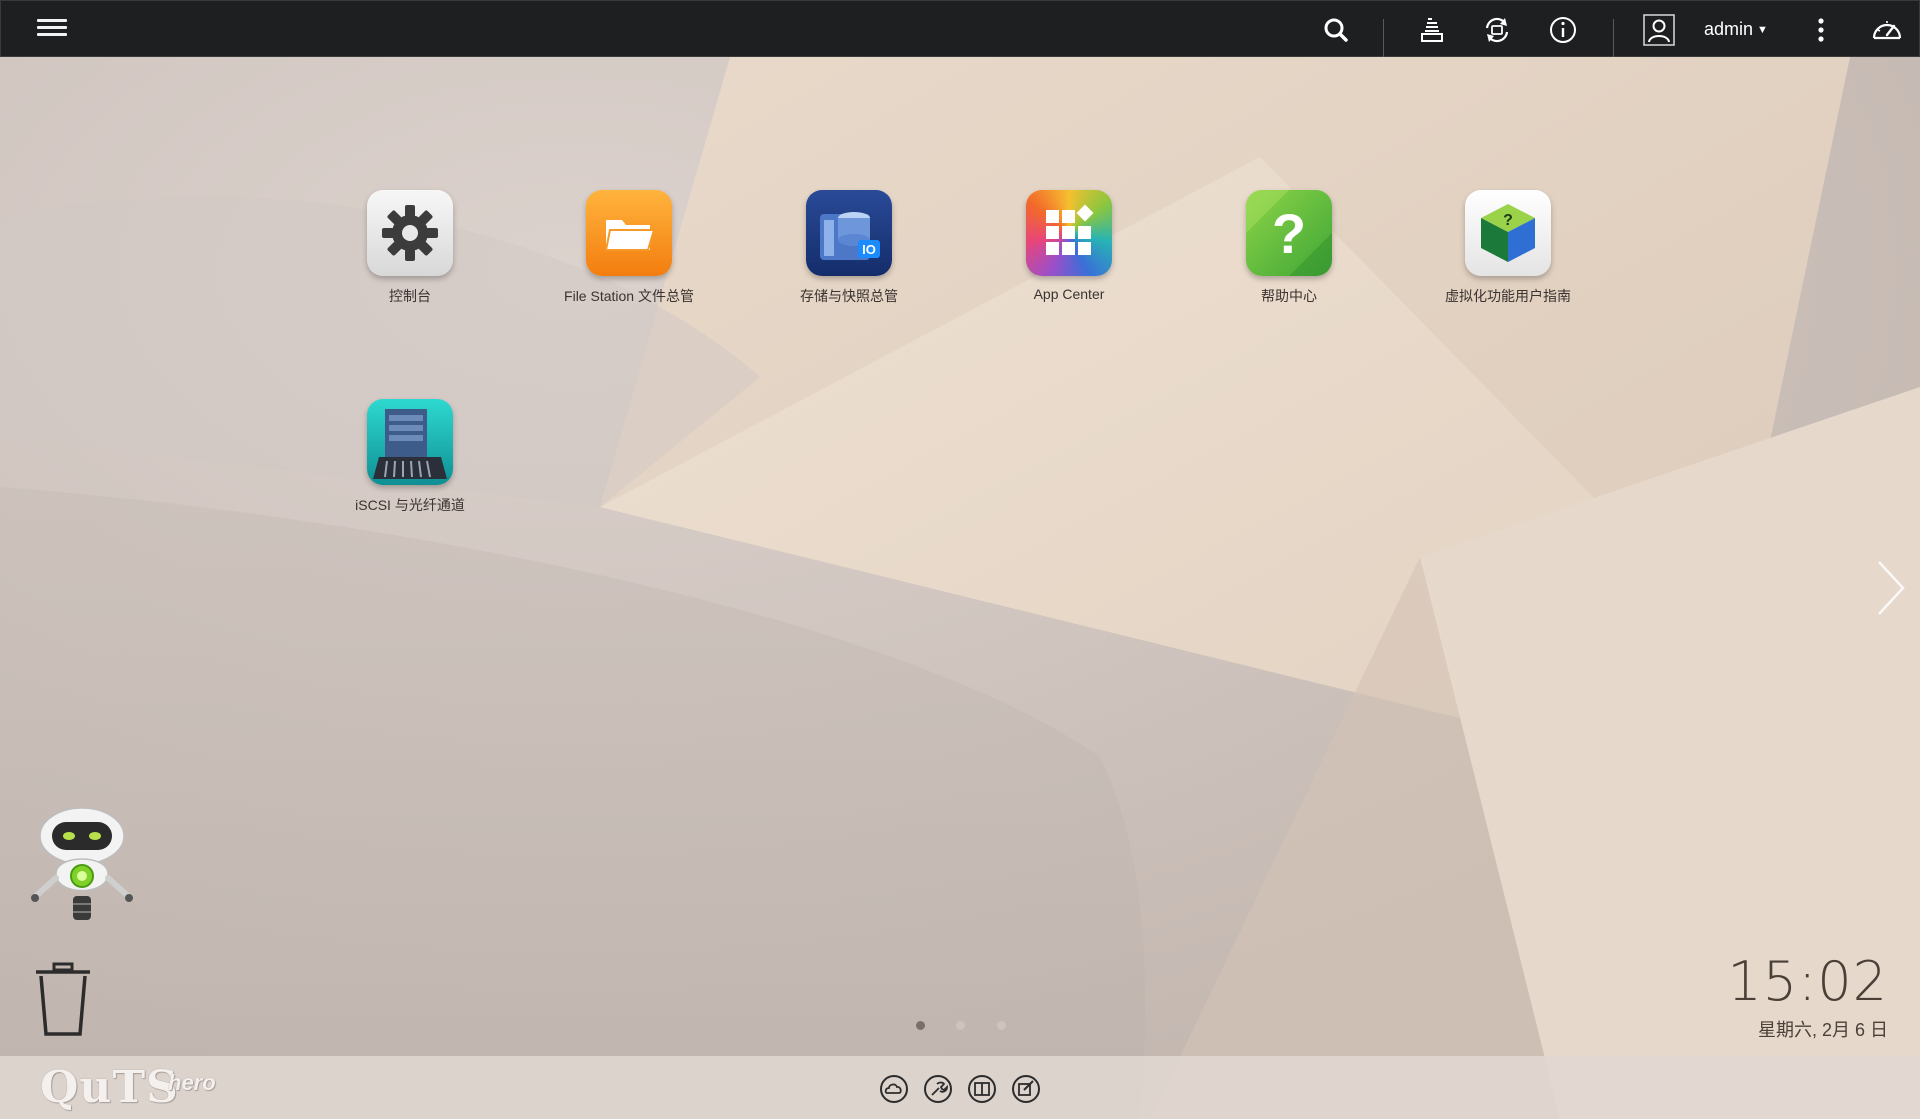 This screenshot has width=1920, height=1119. Describe the element at coordinates (1762, 30) in the screenshot. I see `caret-down-icon: ▼` at that location.